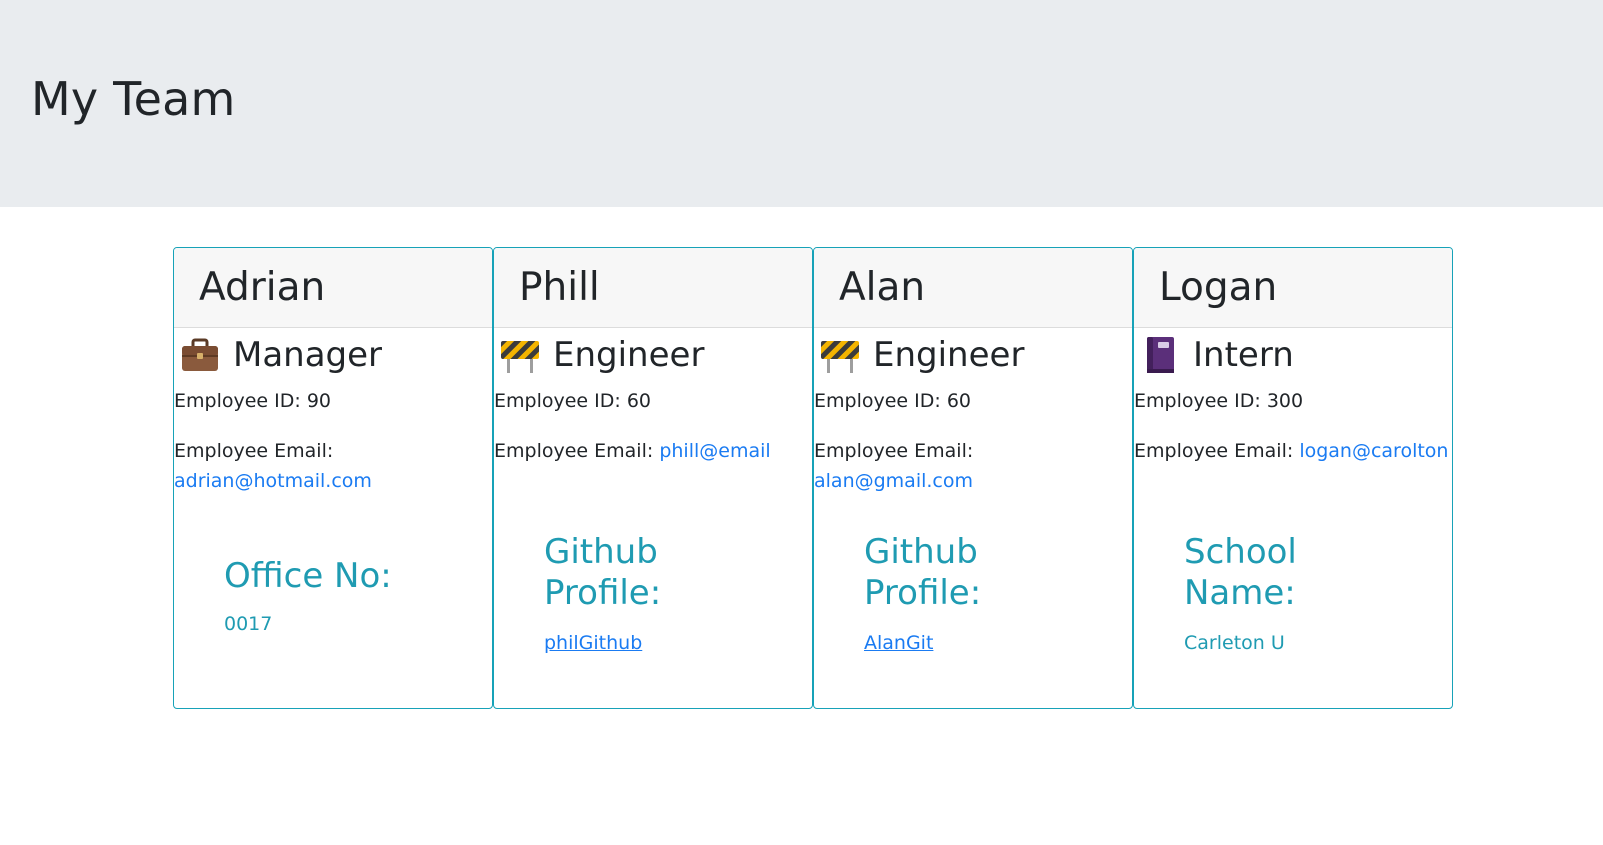 Image resolution: width=1603 pixels, height=845 pixels. I want to click on employee-id: Employee ID: 90, so click(252, 401).